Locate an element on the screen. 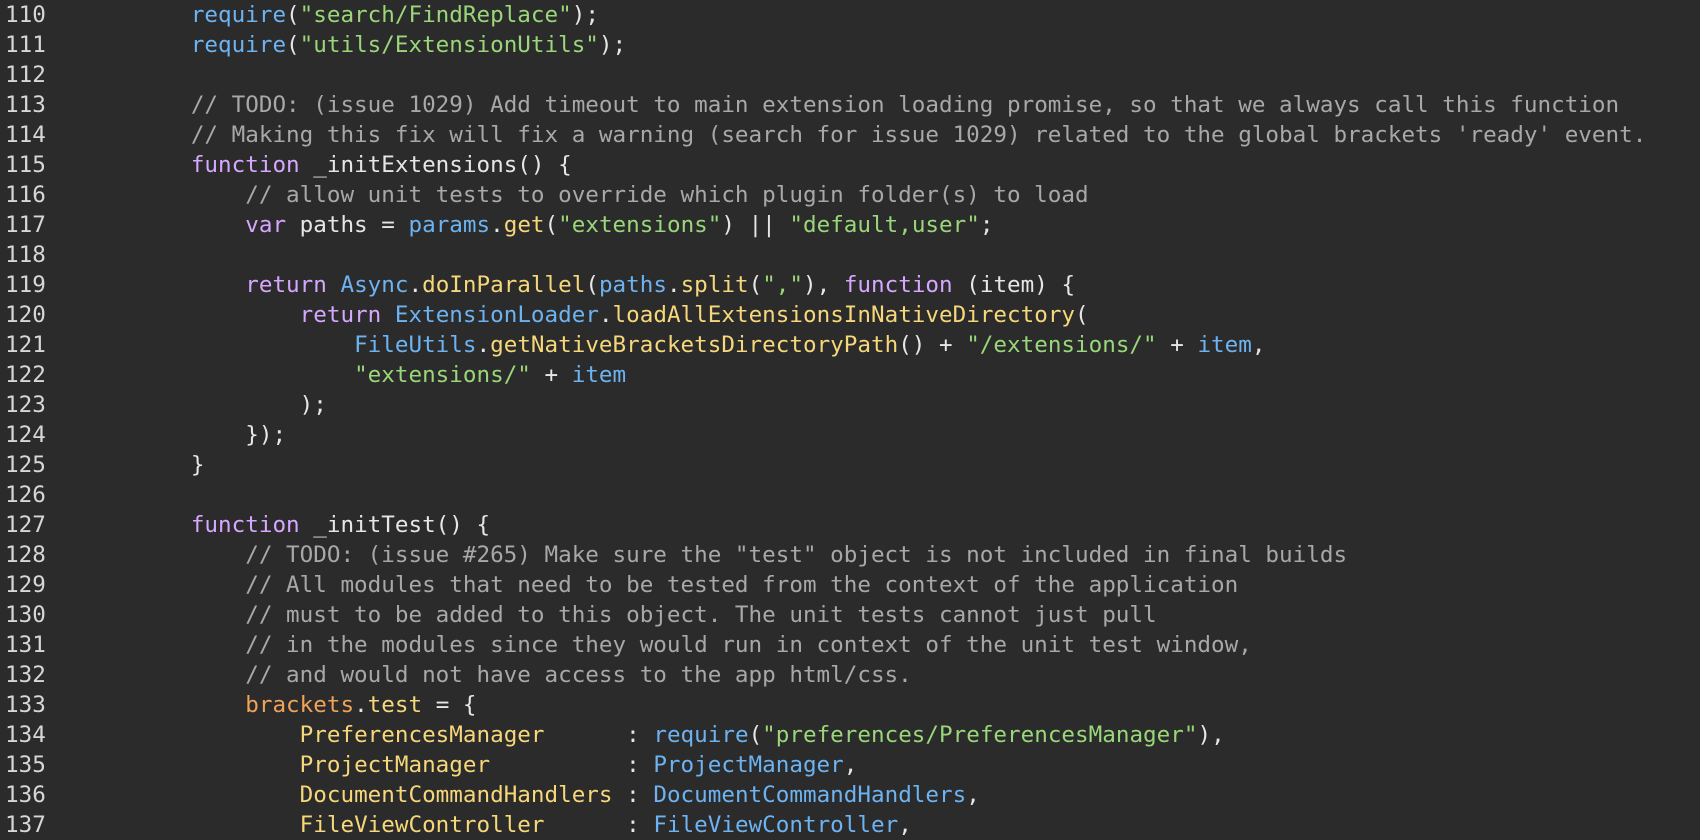 This screenshot has width=1700, height=840. code-line: 133 brackets.test = { is located at coordinates (850, 705).